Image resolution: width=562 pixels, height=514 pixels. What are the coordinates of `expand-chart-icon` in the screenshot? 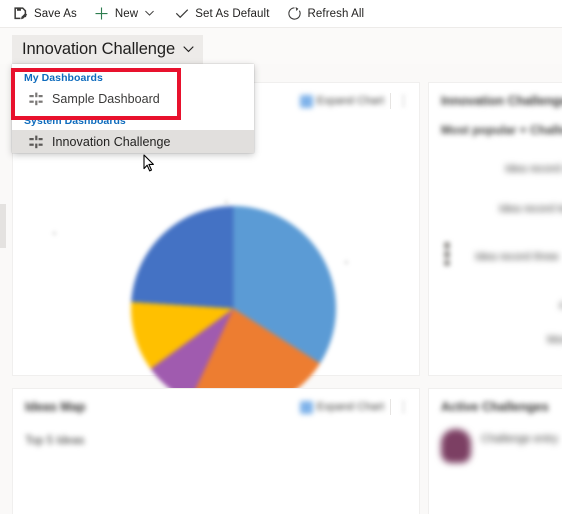 It's located at (306, 407).